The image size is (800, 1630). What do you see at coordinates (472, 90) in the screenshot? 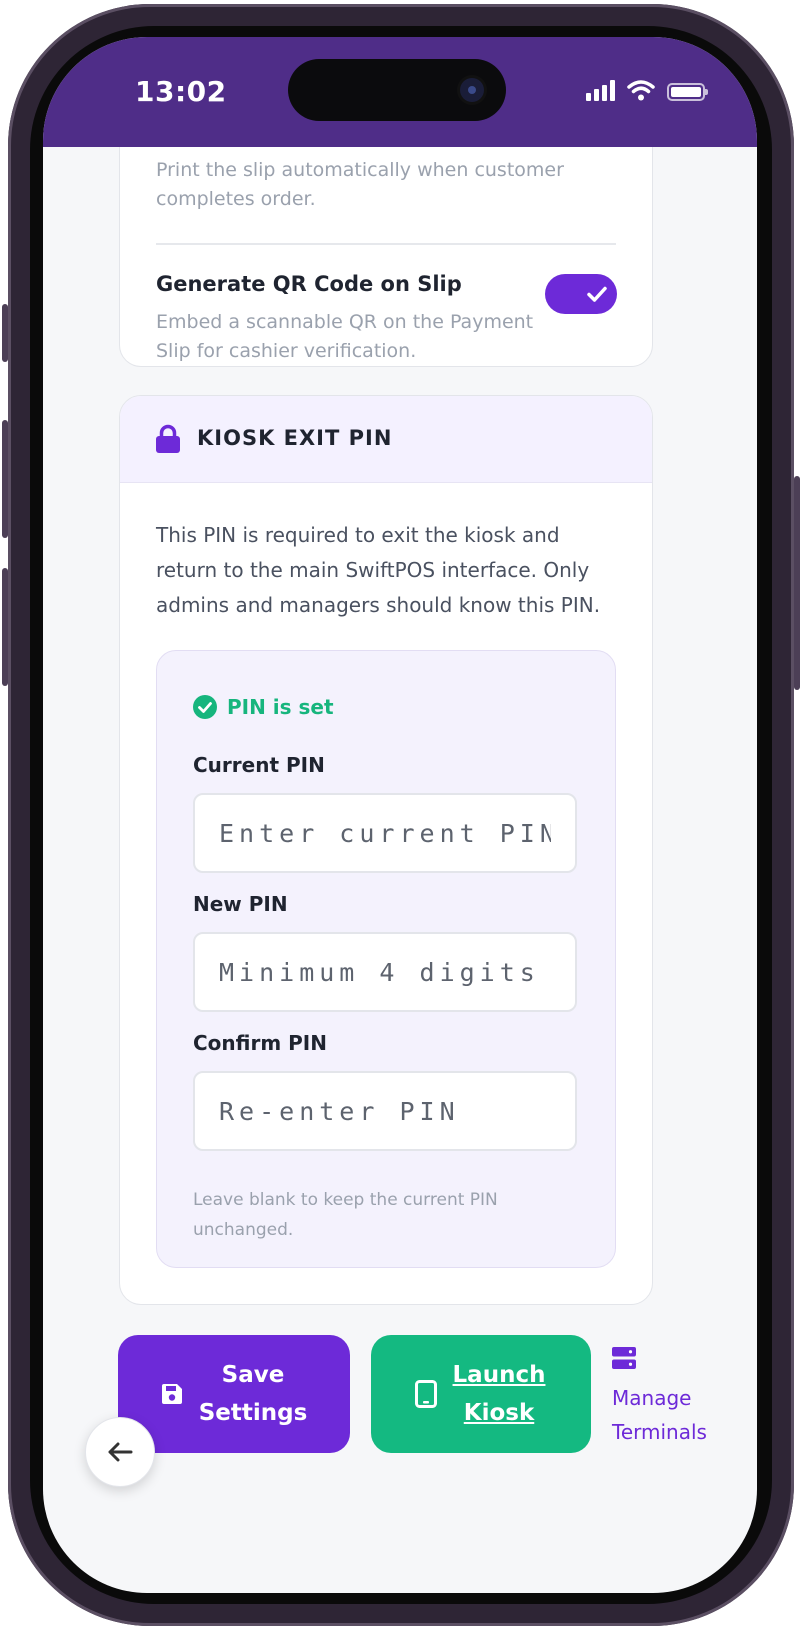
I see `camera-icon` at bounding box center [472, 90].